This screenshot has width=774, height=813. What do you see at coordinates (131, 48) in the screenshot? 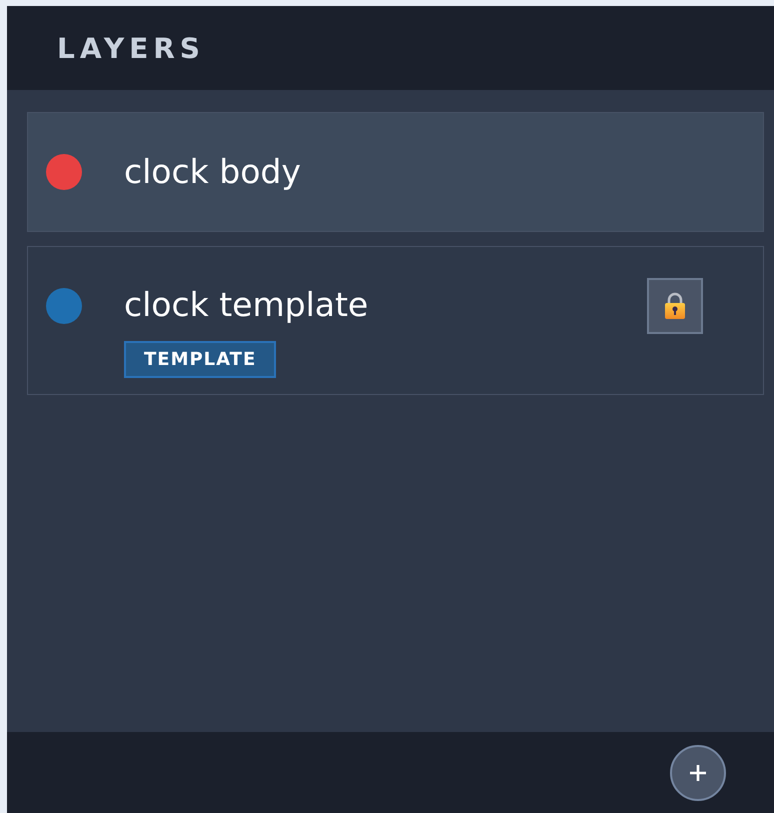
I see `panel-title: LAYERS` at bounding box center [131, 48].